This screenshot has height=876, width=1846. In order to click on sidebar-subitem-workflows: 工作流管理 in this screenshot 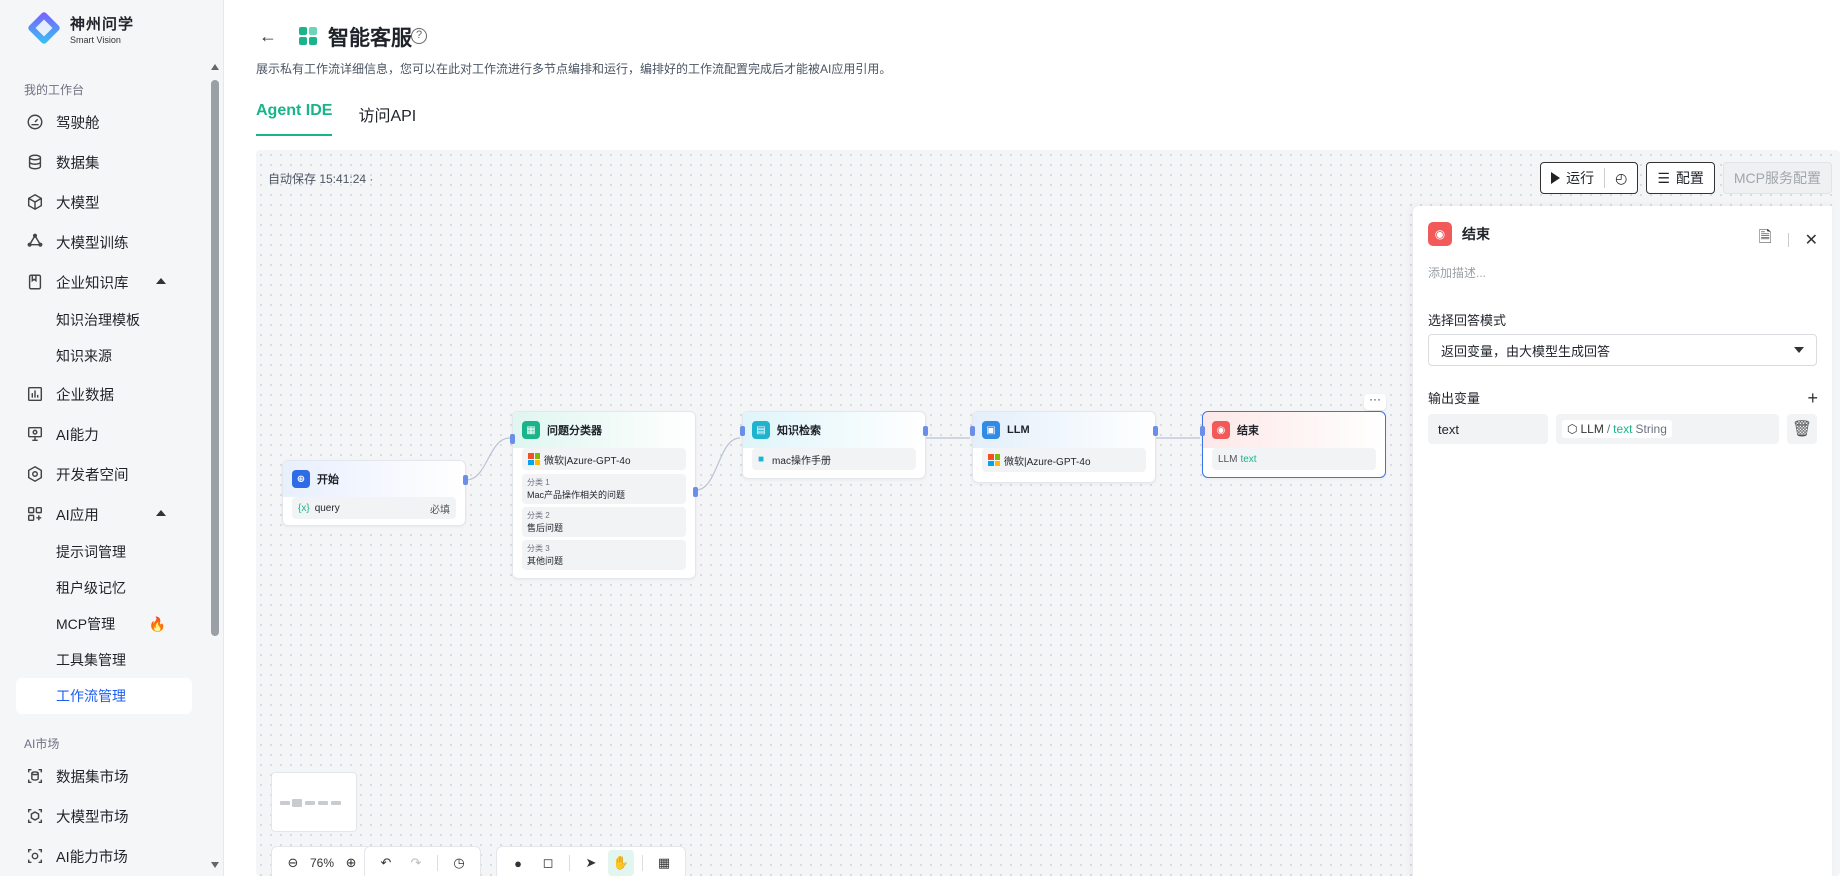, I will do `click(104, 696)`.